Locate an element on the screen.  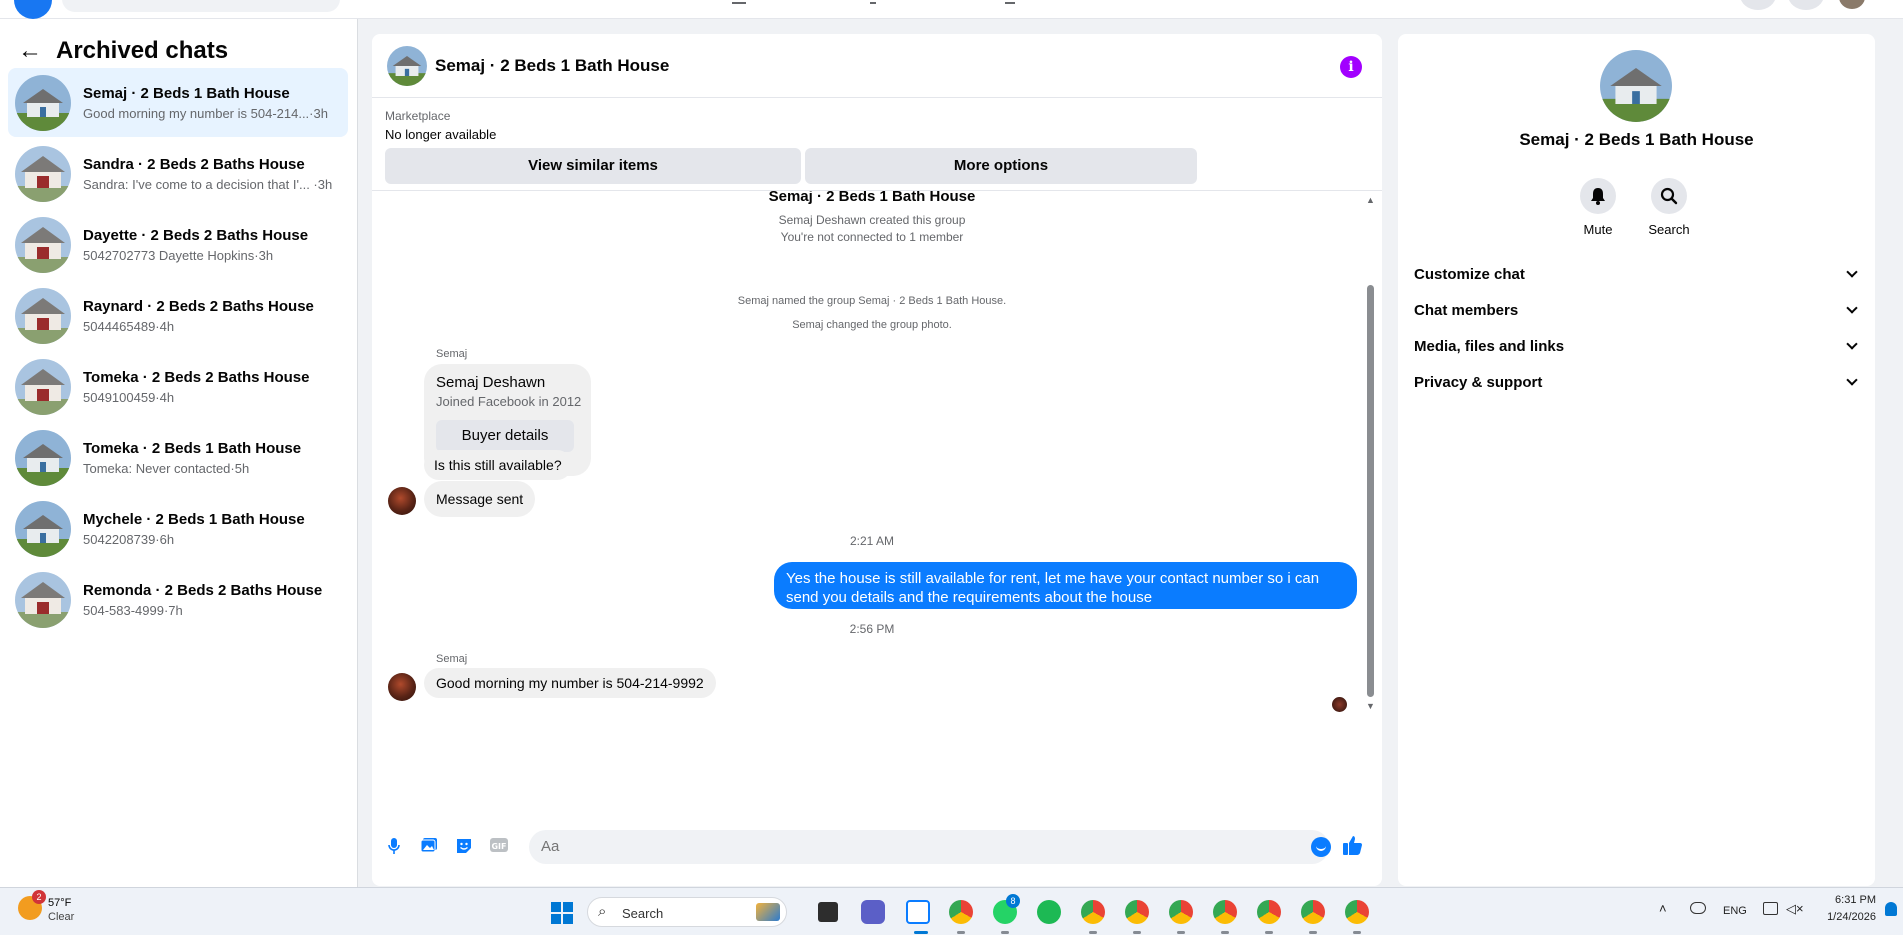
search-button: Search is located at coordinates (1669, 207).